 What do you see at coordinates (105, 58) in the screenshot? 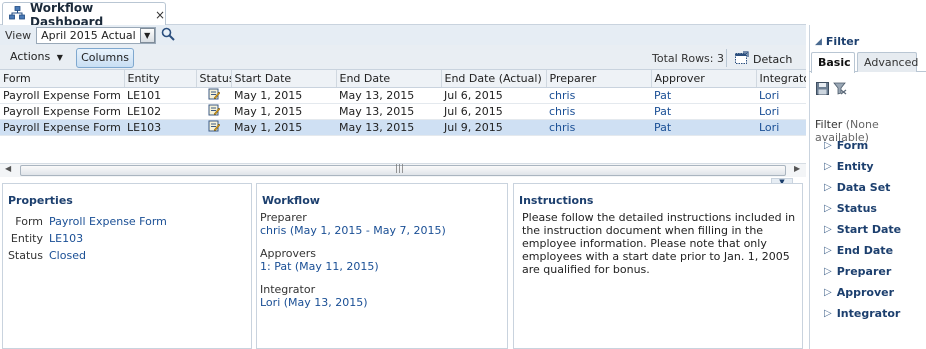
I see `columns-button: Columns` at bounding box center [105, 58].